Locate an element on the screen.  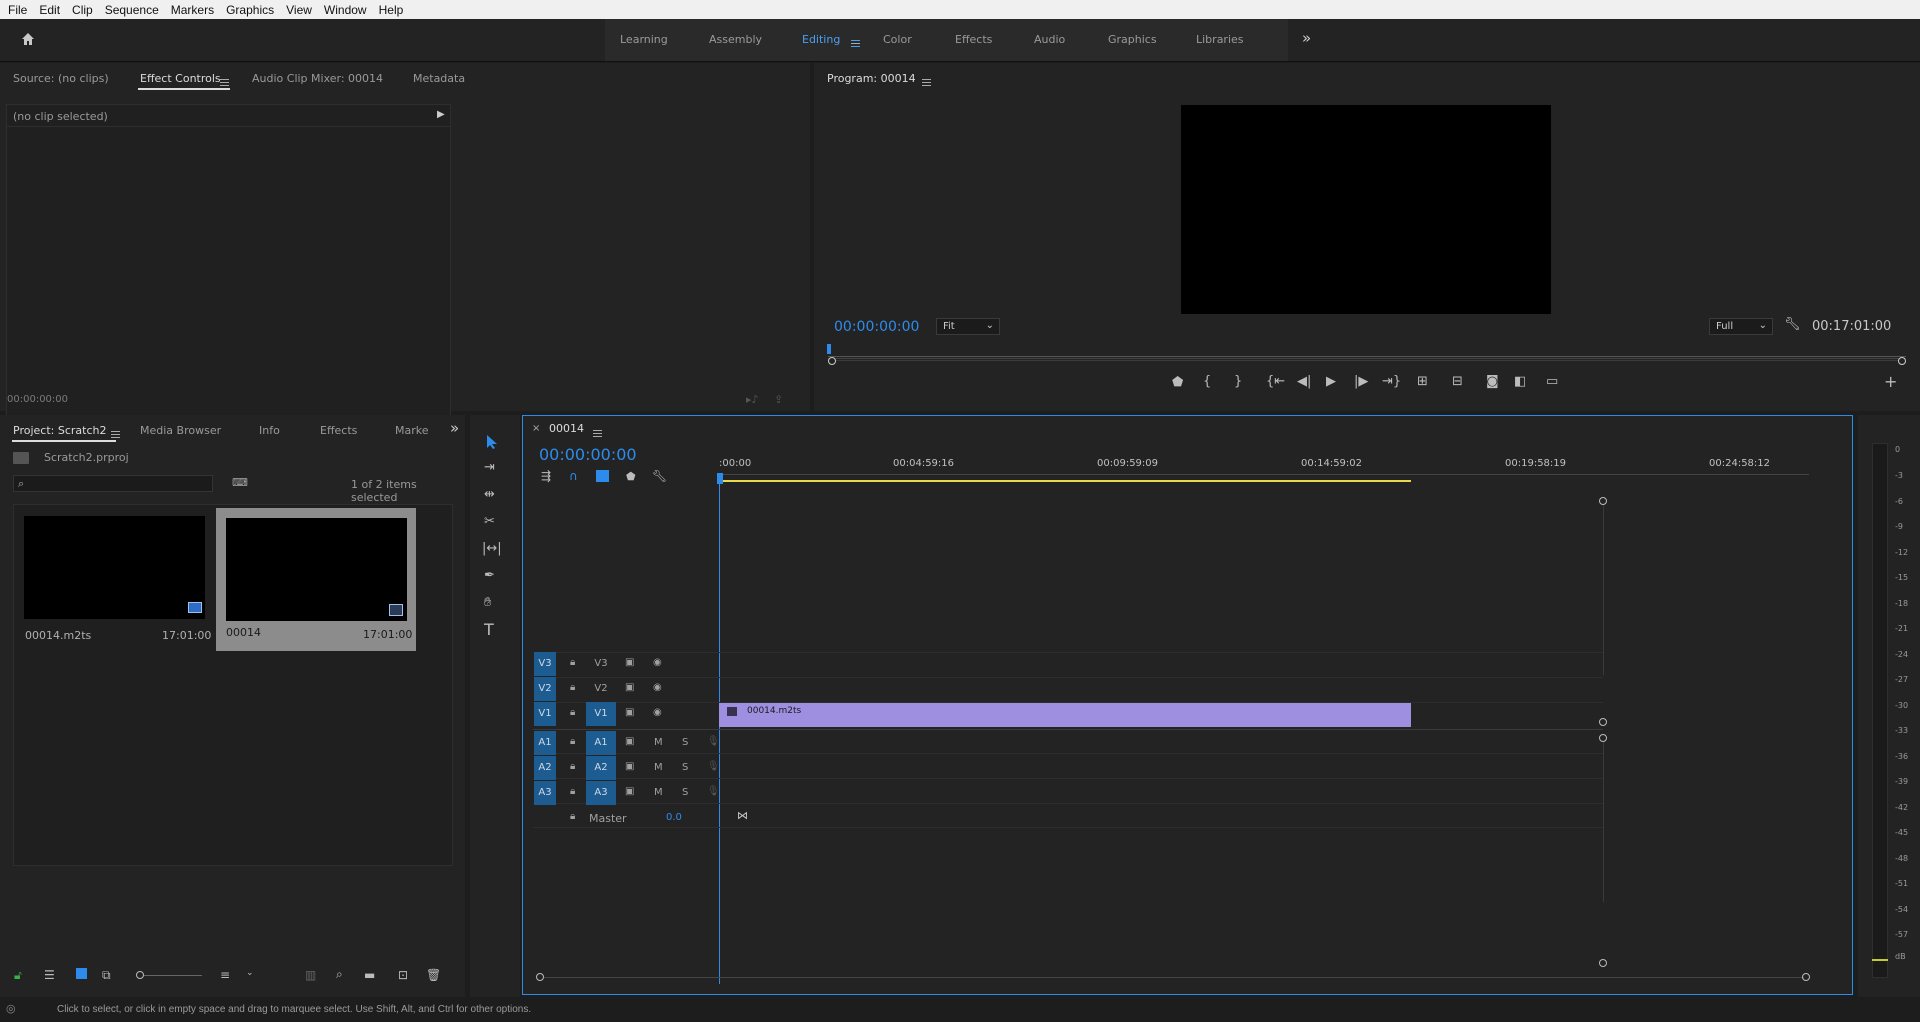
hand-tool-icon: ✋︎ is located at coordinates (487, 603).